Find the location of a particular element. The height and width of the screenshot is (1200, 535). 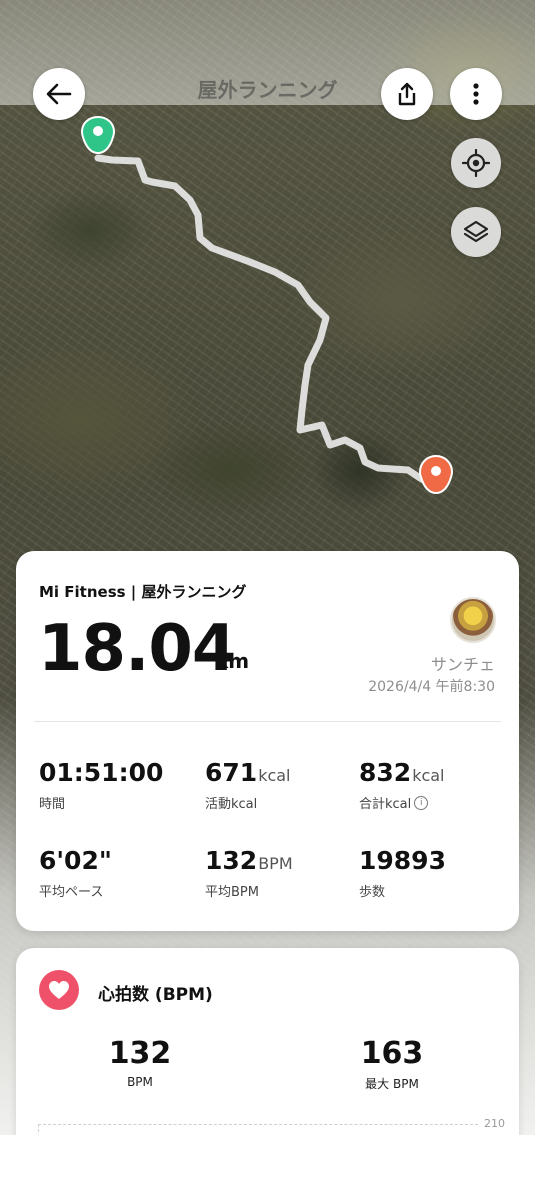

stat-label: 平均ペース is located at coordinates (71, 892).